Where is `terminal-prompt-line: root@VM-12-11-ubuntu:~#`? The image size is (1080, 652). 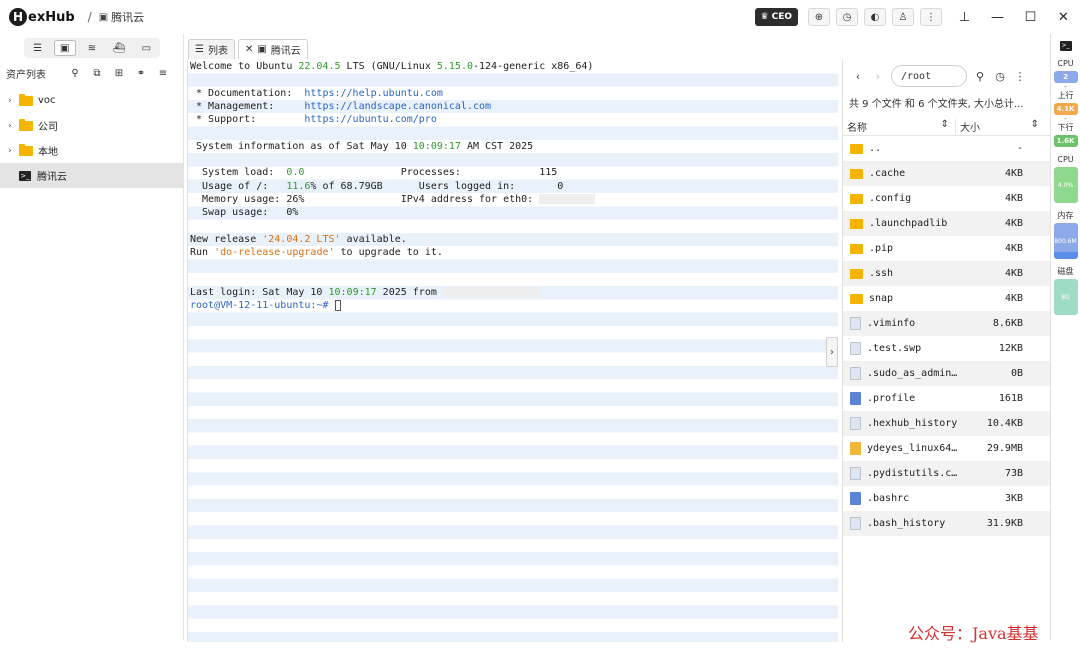
terminal-prompt-line: root@VM-12-11-ubuntu:~# is located at coordinates (513, 305).